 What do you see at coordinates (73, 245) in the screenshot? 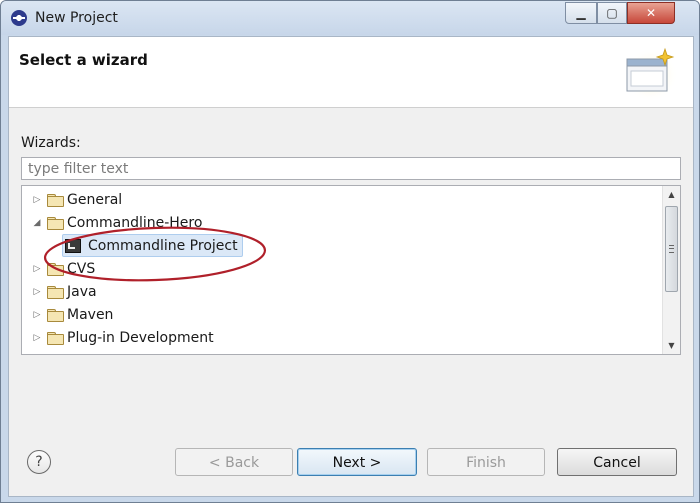
I see `terminal-project-icon` at bounding box center [73, 245].